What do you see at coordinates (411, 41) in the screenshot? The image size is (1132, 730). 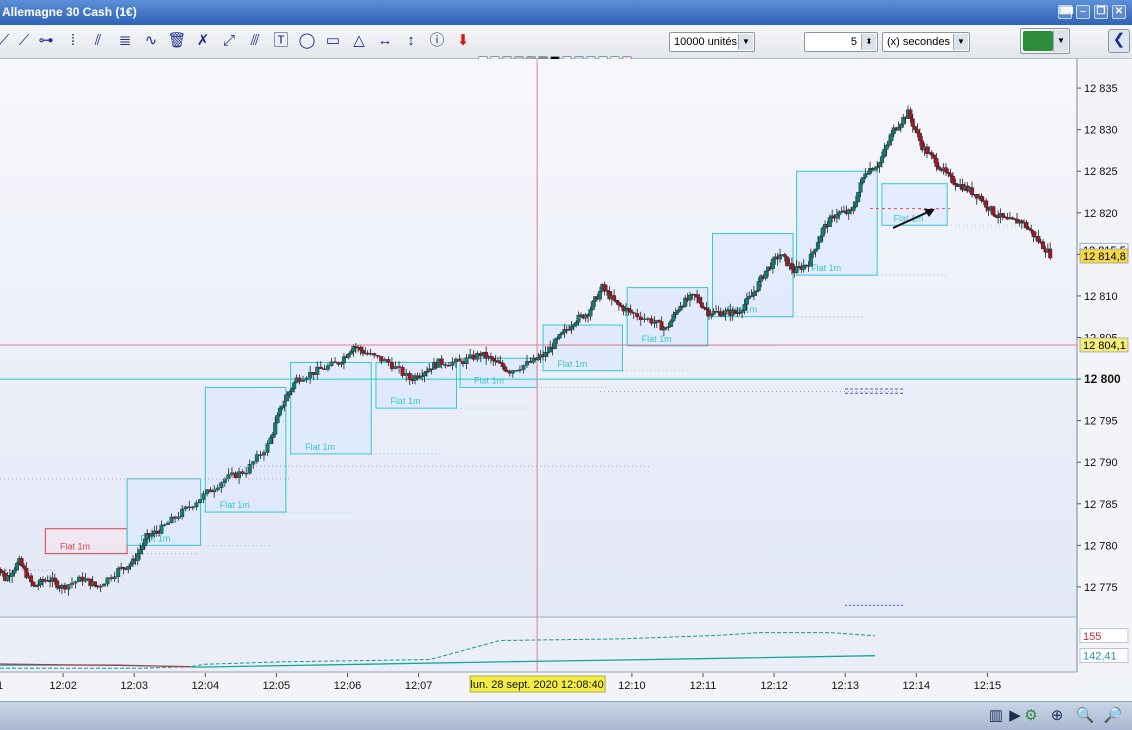 I see `vertical-measure-tool-icon: ↕` at bounding box center [411, 41].